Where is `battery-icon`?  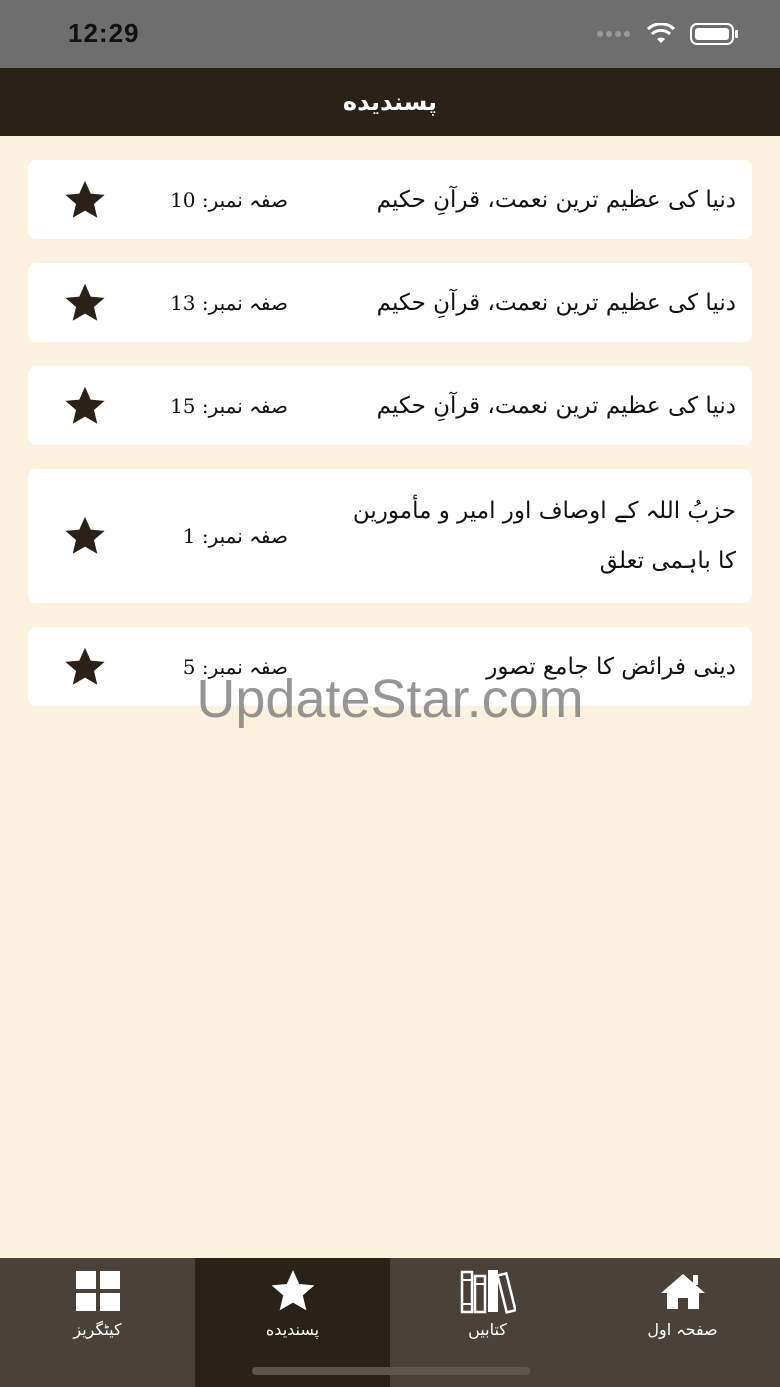
battery-icon is located at coordinates (714, 34).